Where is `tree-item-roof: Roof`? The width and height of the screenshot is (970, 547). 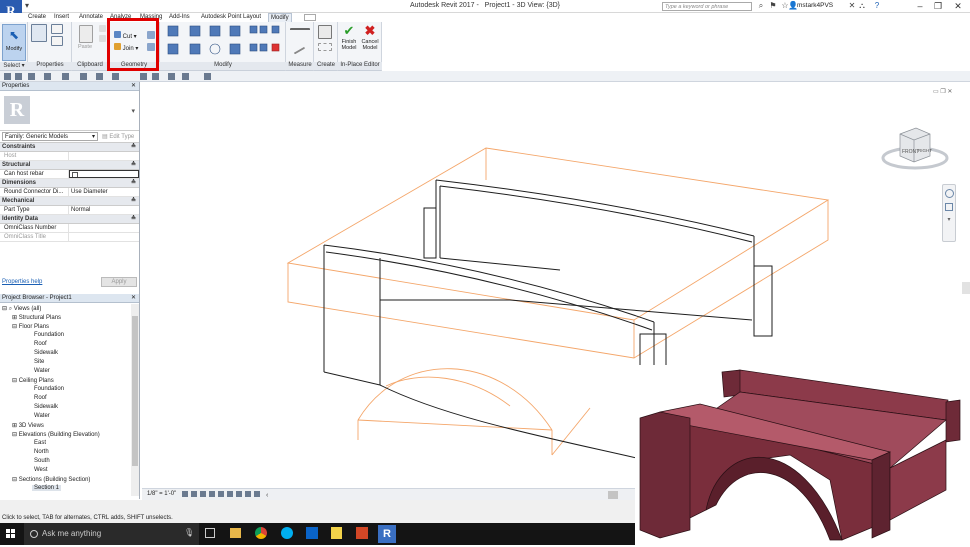 tree-item-roof: Roof is located at coordinates (40, 344).